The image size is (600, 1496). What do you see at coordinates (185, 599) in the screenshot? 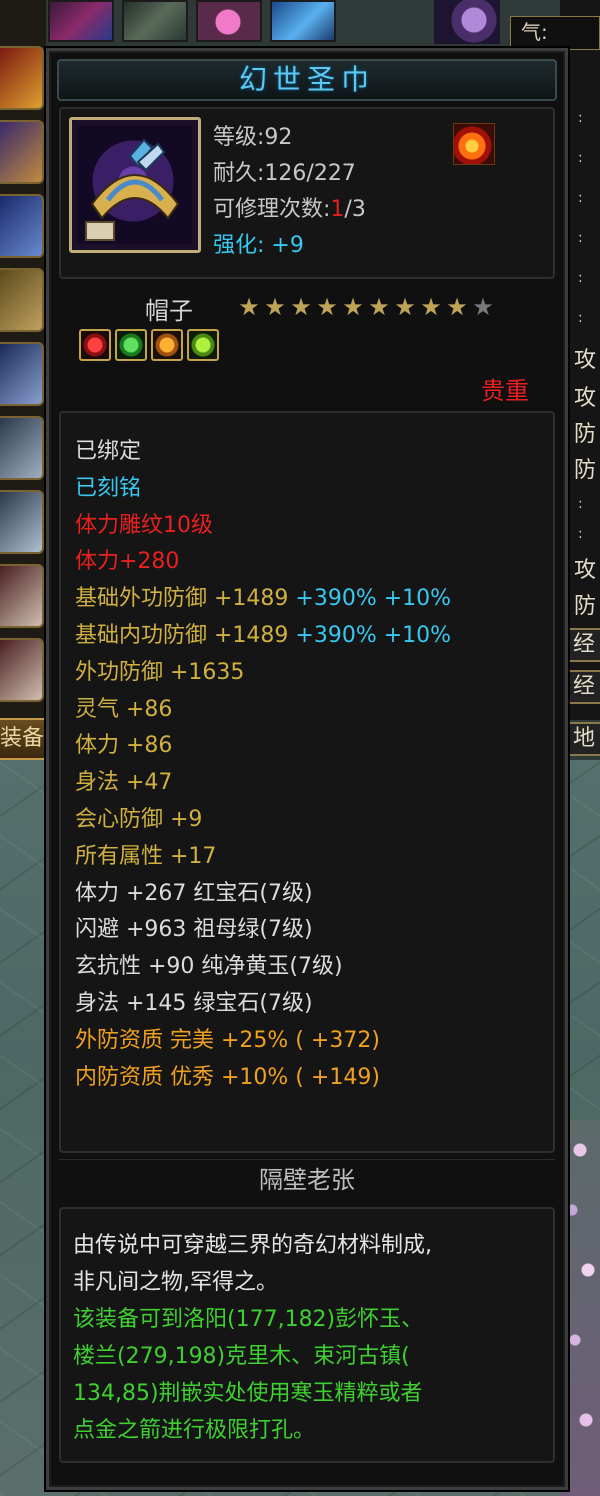
I see `attribute-text: 基础外功防御 +1489` at bounding box center [185, 599].